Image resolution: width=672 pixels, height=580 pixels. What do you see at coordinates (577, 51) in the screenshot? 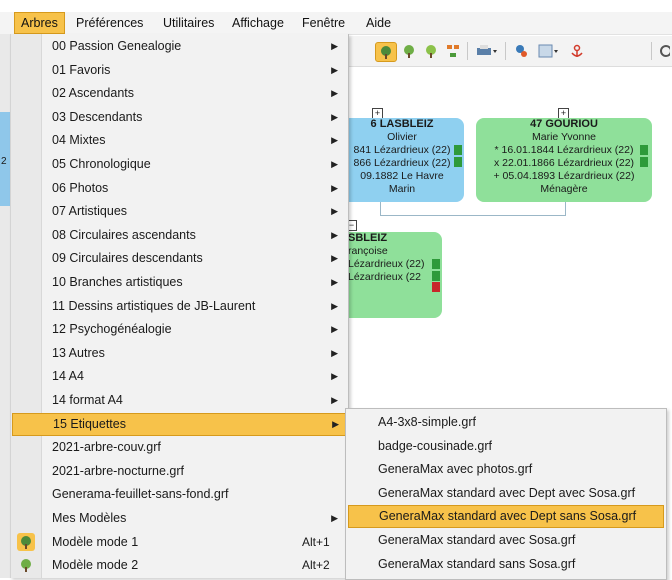
I see `anchor-icon` at bounding box center [577, 51].